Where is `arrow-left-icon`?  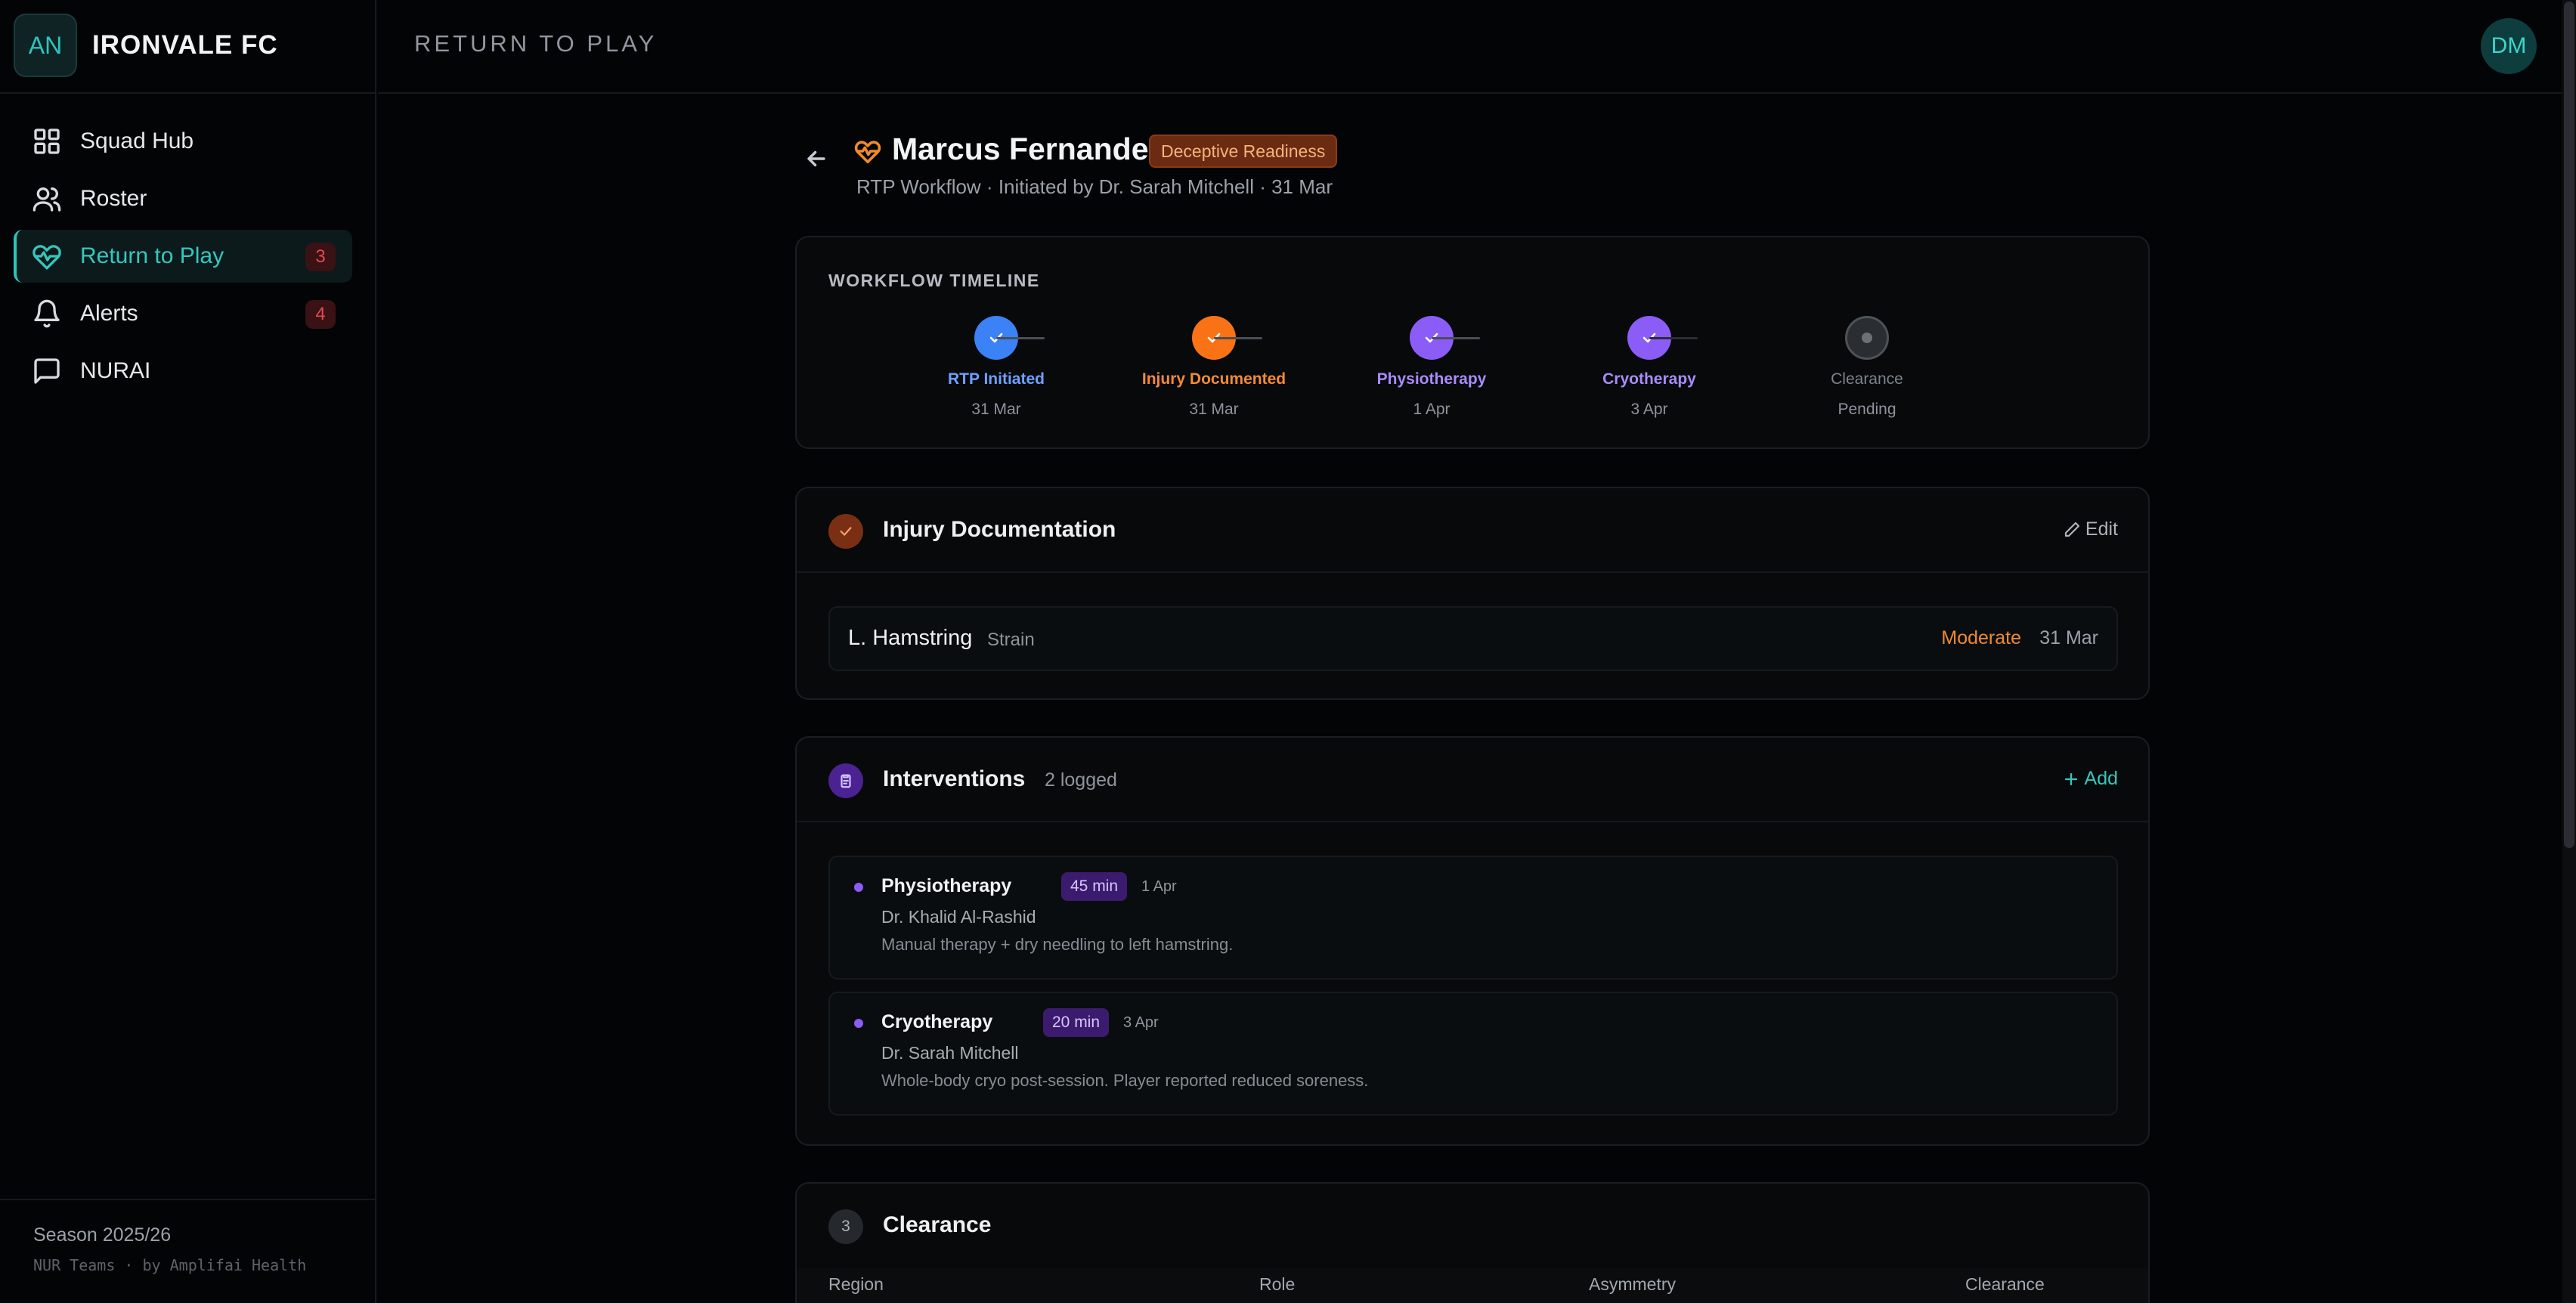
arrow-left-icon is located at coordinates (816, 158).